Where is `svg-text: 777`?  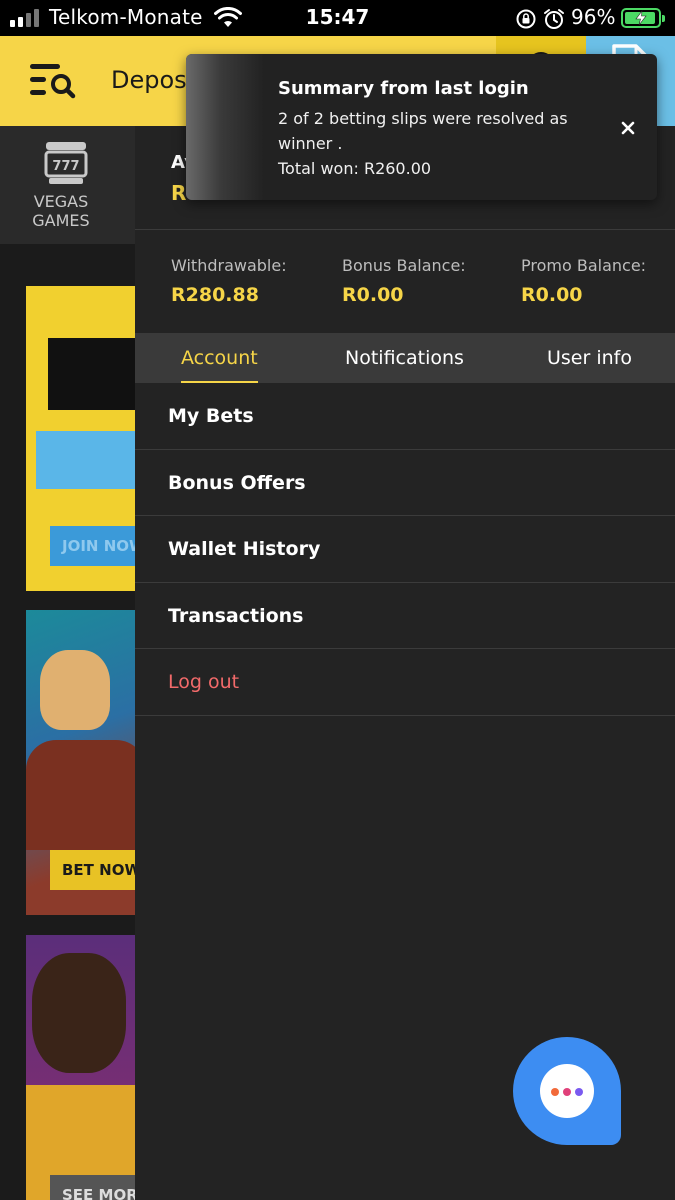
svg-text: 777 is located at coordinates (65, 166).